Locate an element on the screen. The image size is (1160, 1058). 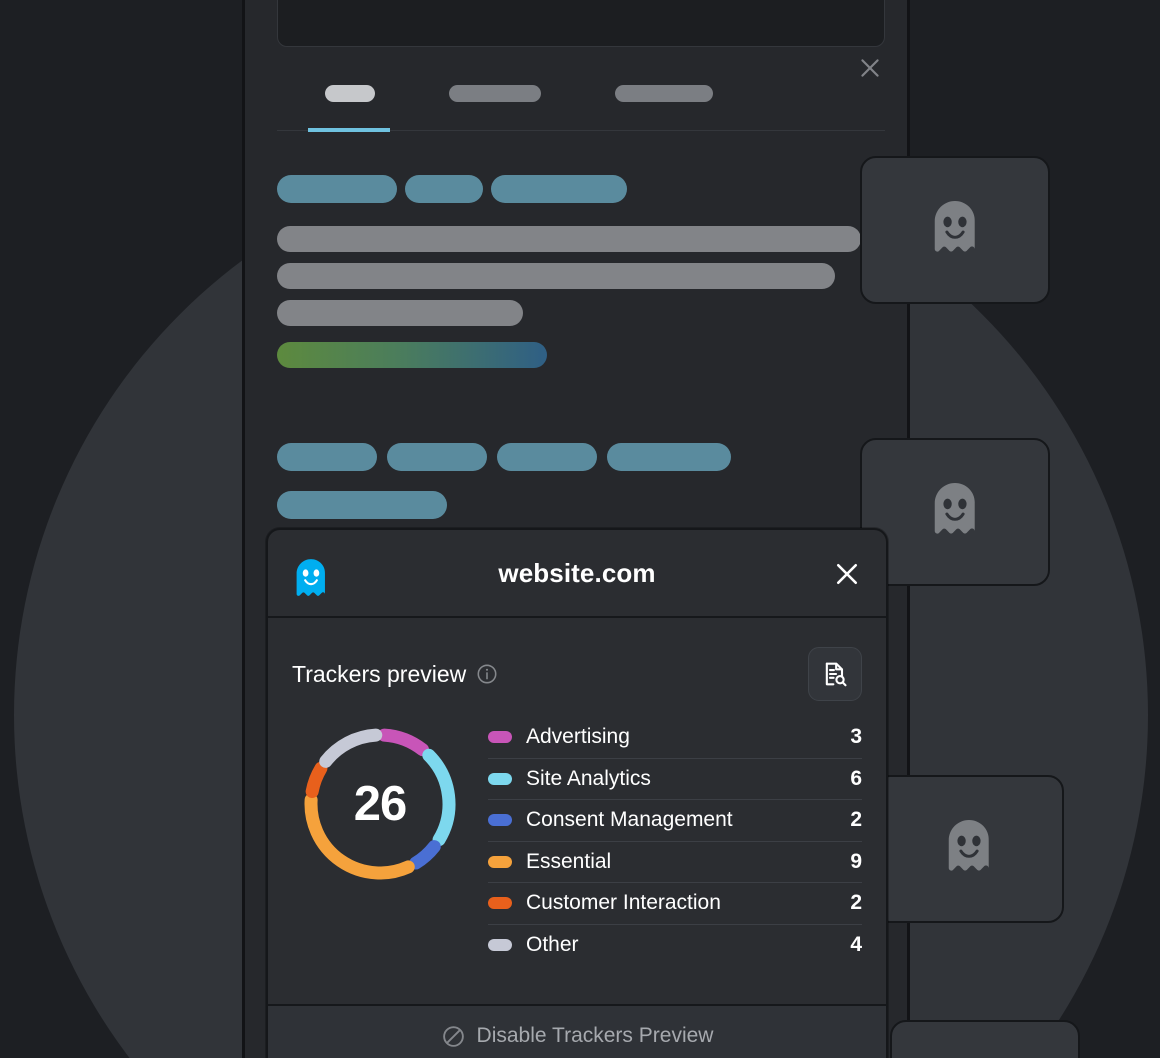
skeleton-gradient-bar is located at coordinates (412, 355).